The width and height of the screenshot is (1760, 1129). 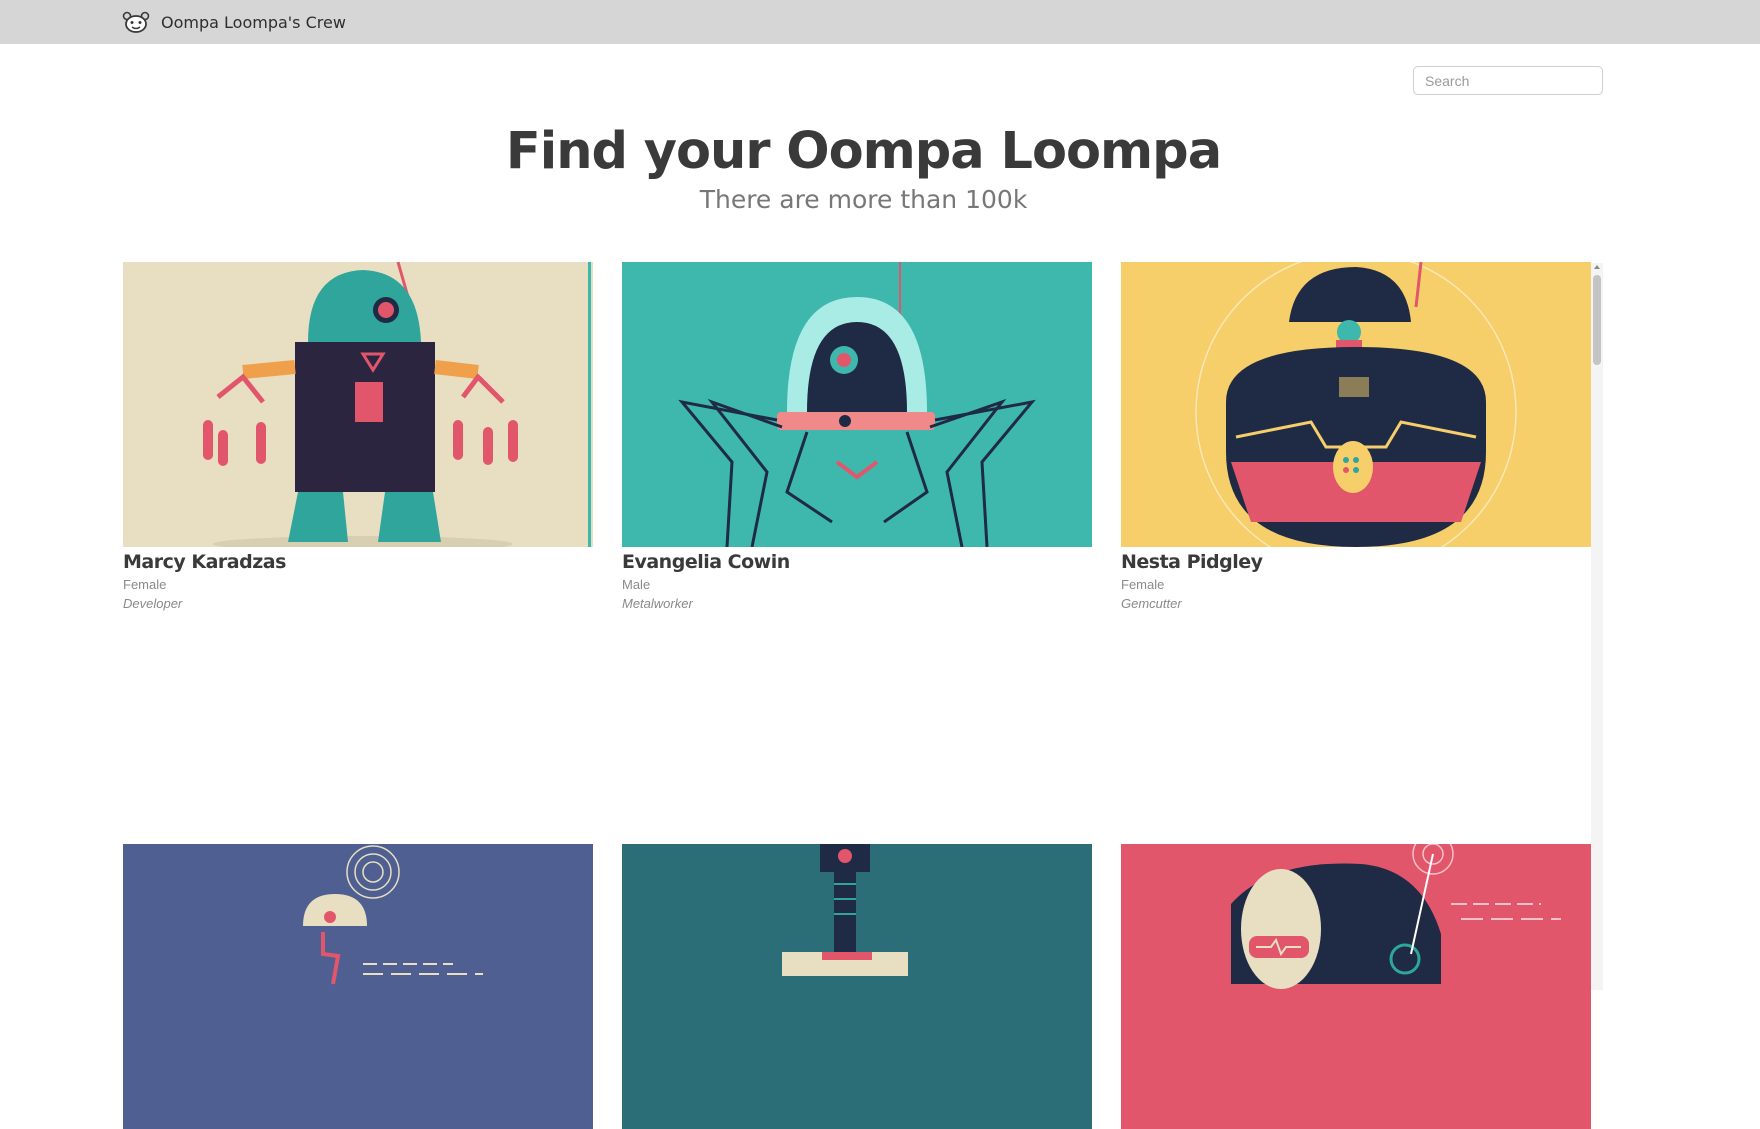 I want to click on oompa-name: Nesta Pidgley, so click(x=1356, y=562).